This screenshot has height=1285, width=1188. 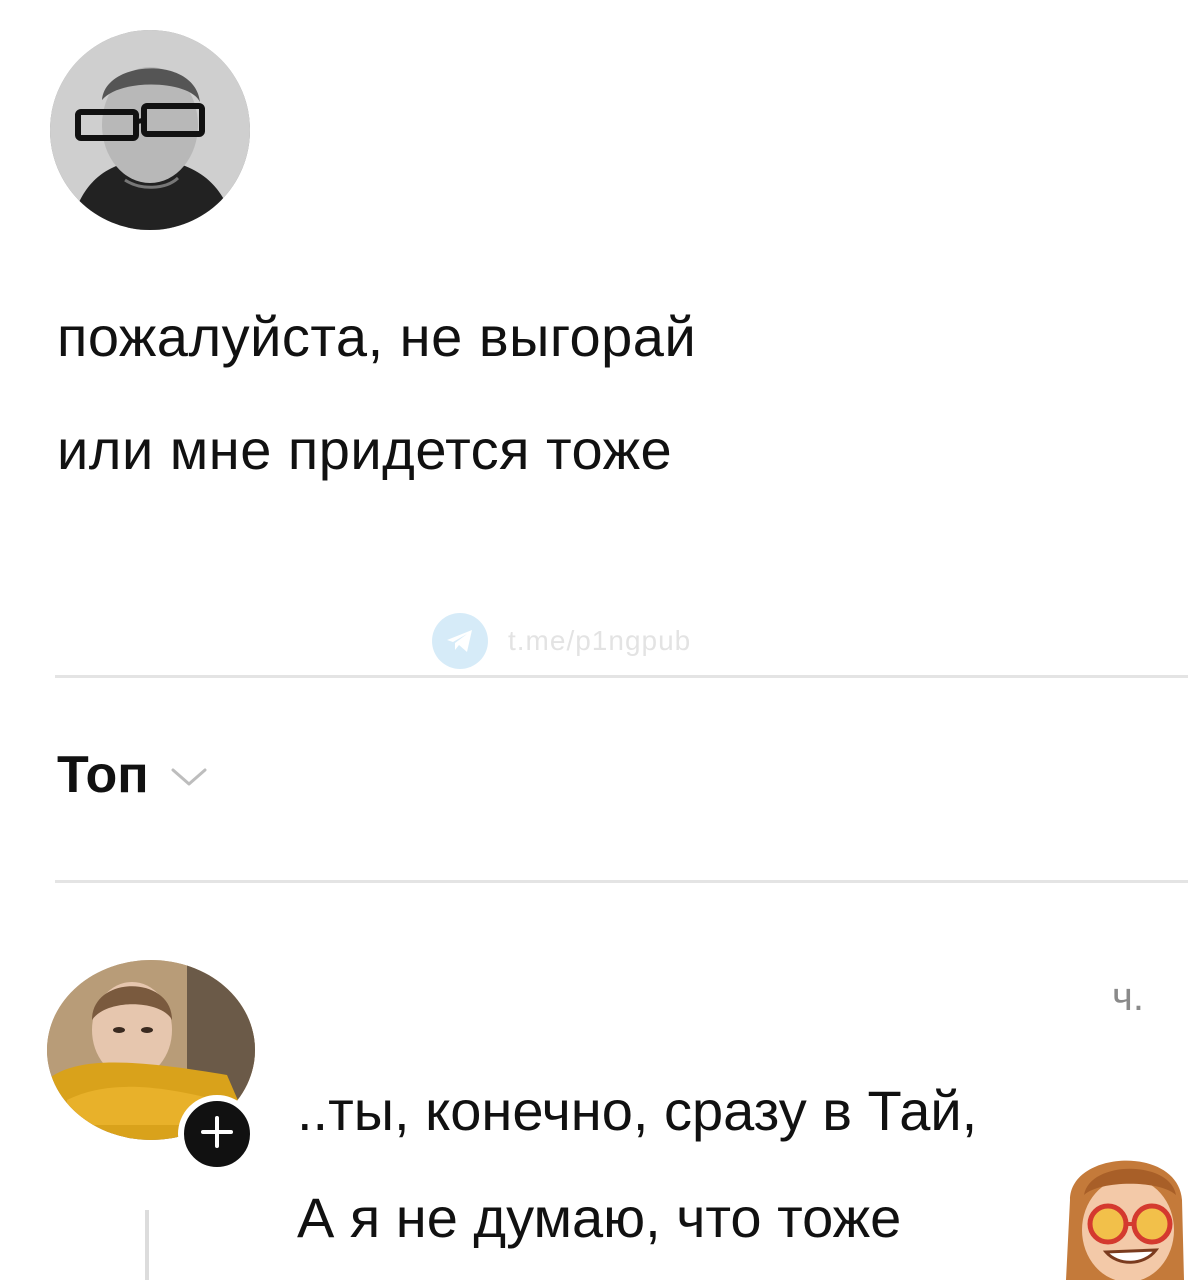 I want to click on comments-sort-dropdown: Топ, so click(x=133, y=775).